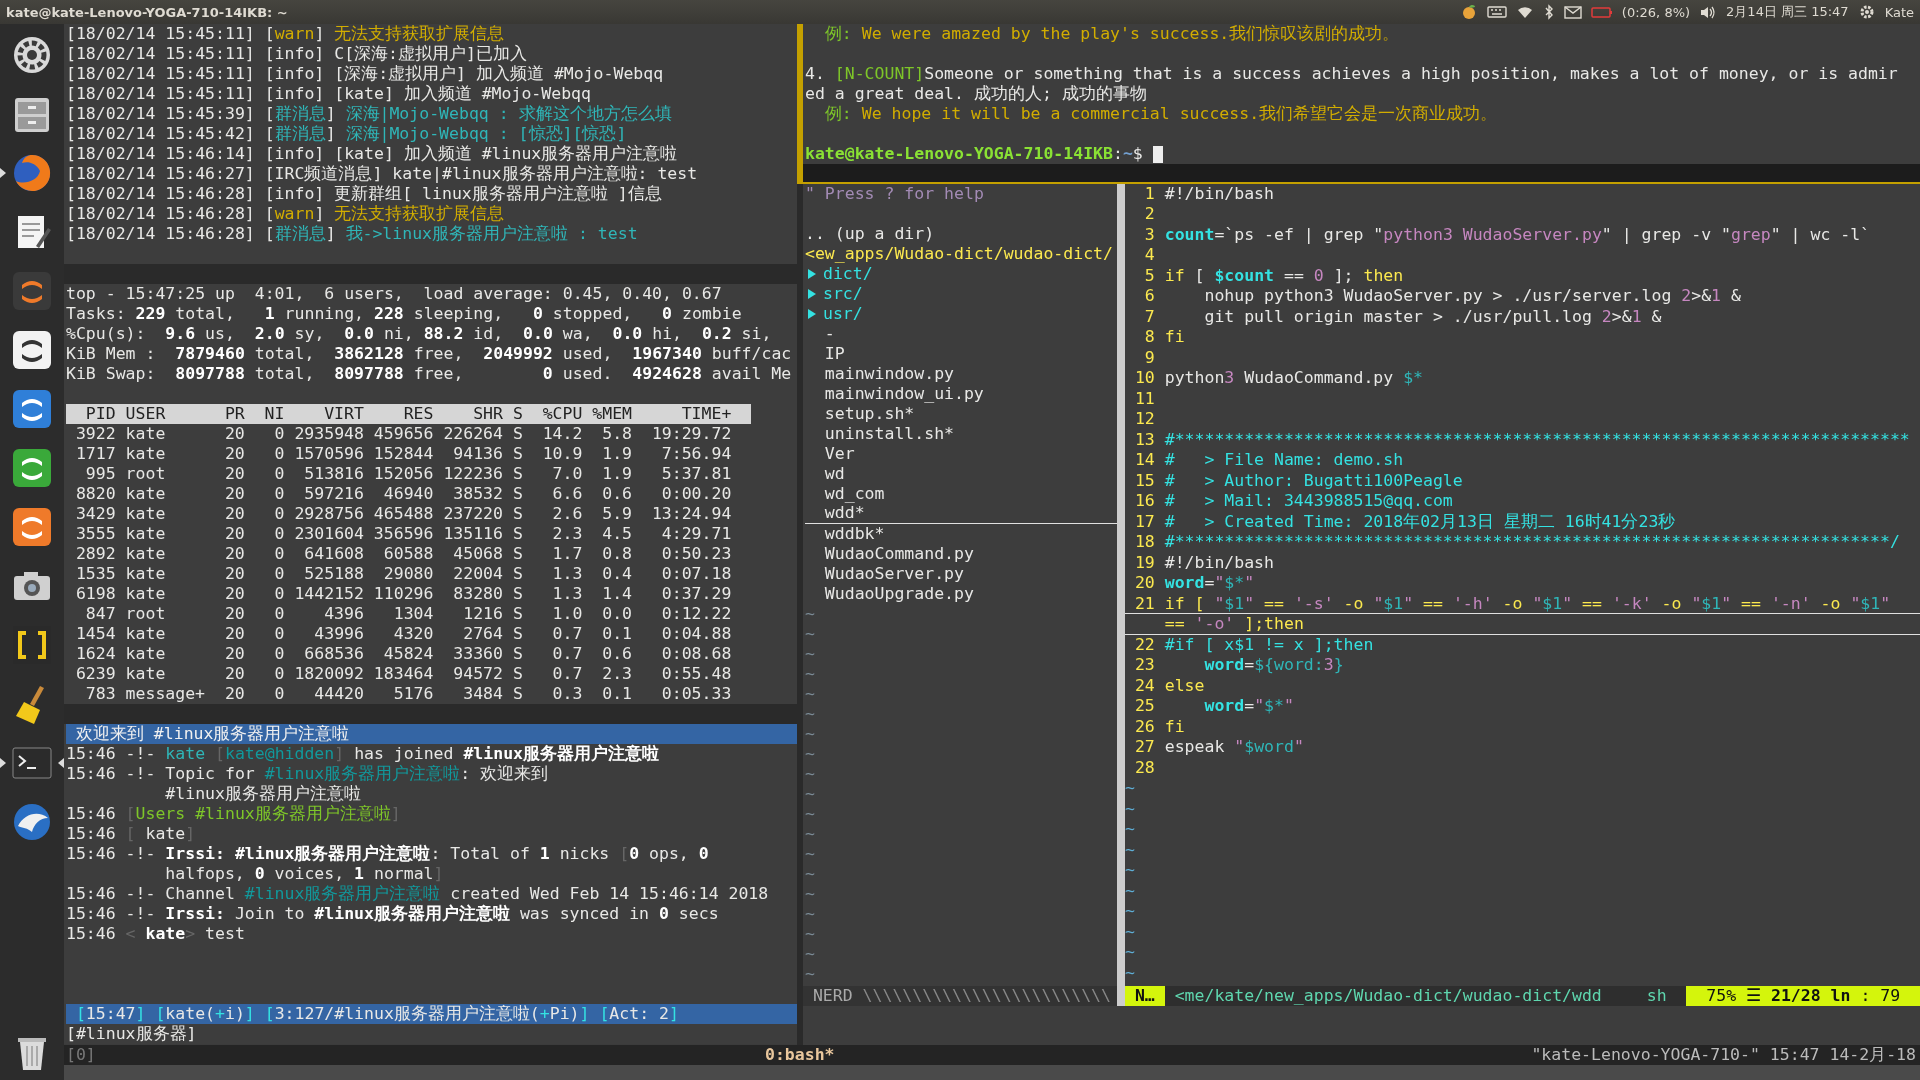 Image resolution: width=1920 pixels, height=1080 pixels. What do you see at coordinates (1724, 1055) in the screenshot?
I see `host-clock: "kate-Lenovo-YOGA-710-" 15:47 14-2月-18` at bounding box center [1724, 1055].